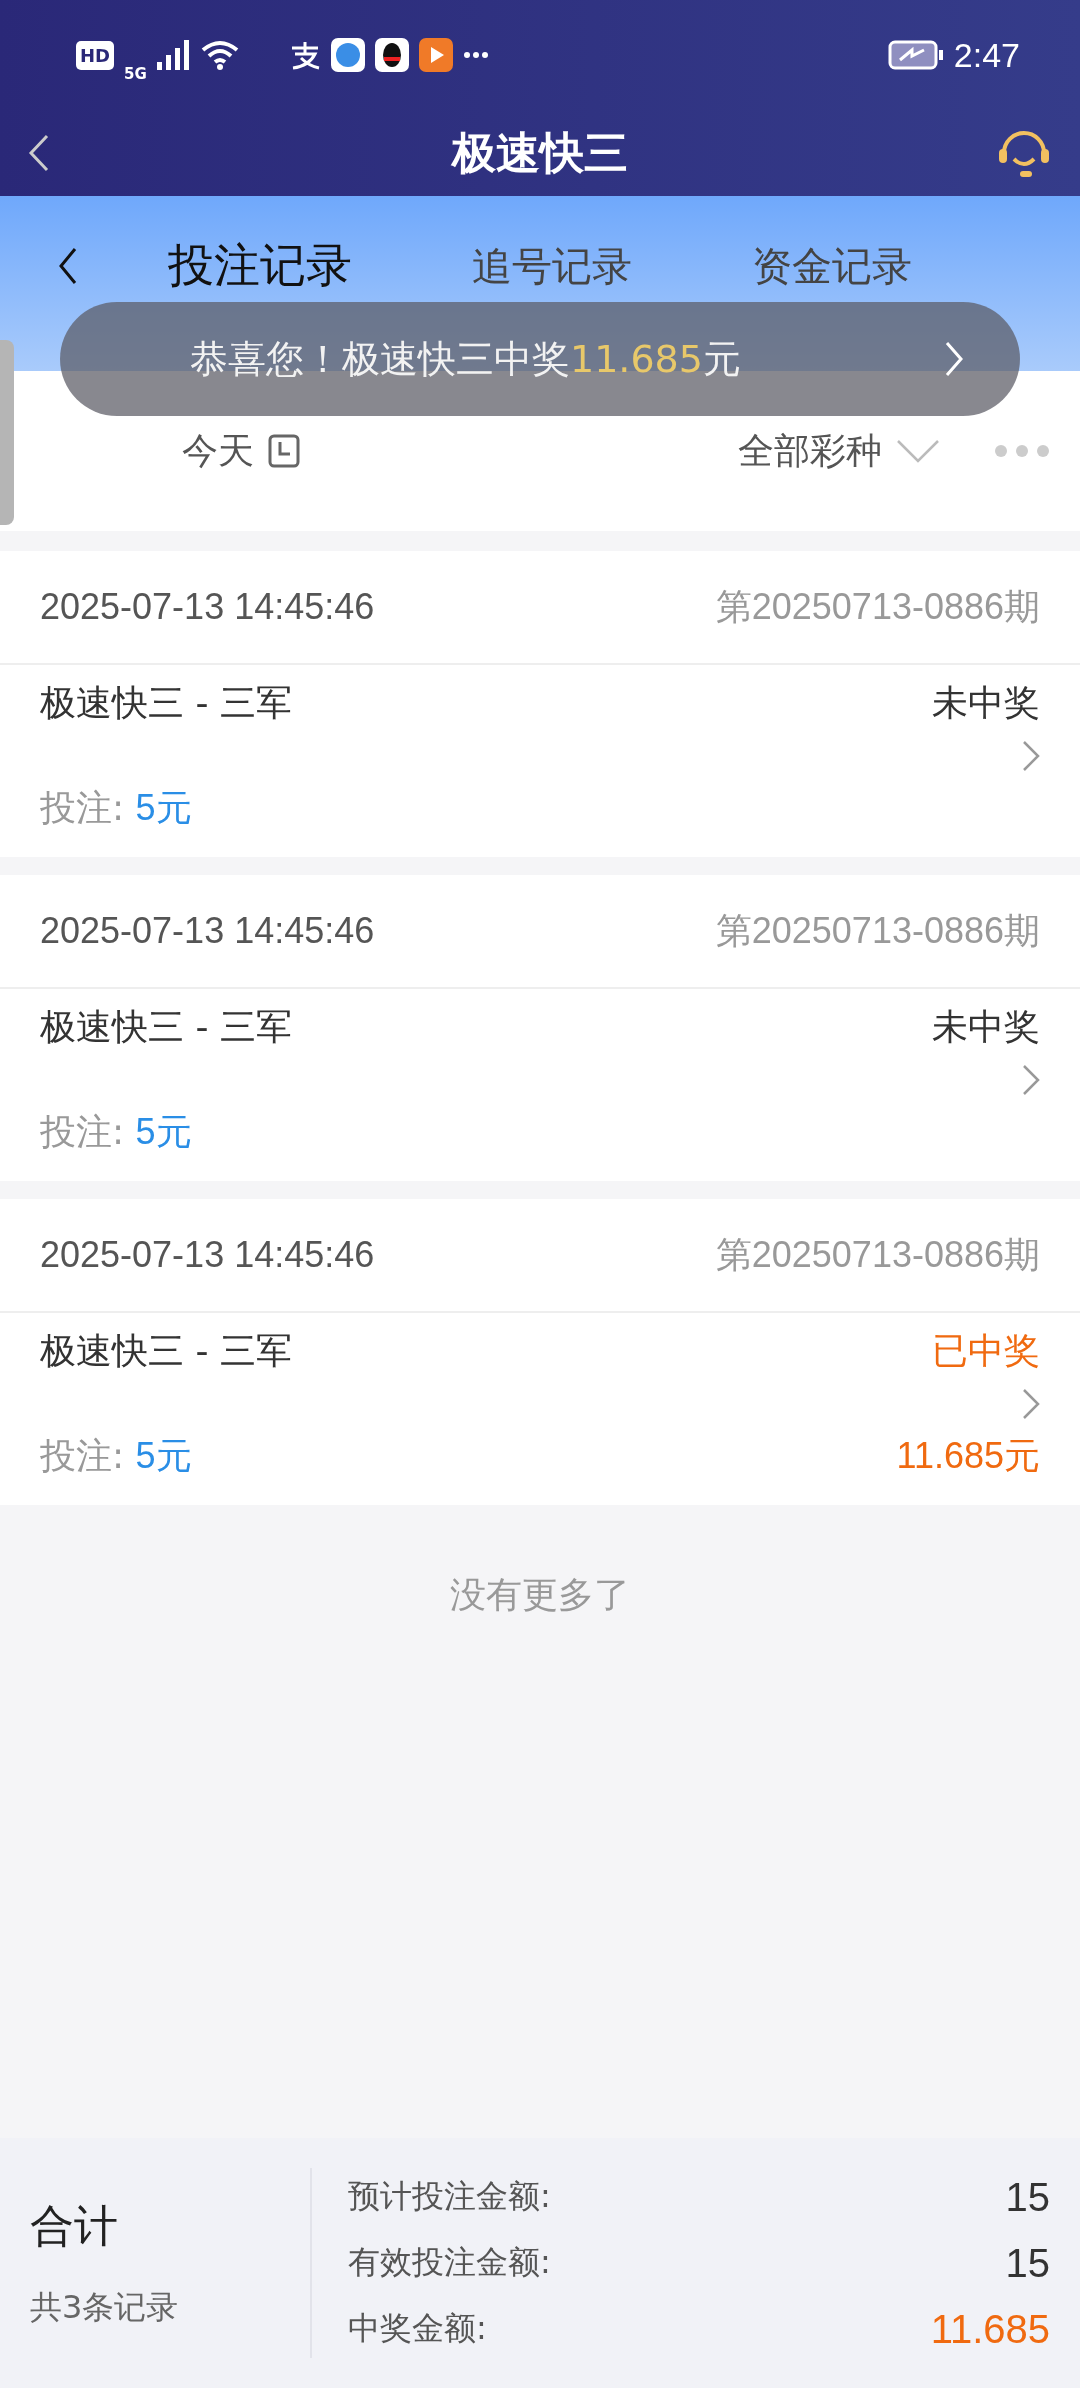 The image size is (1080, 2388). I want to click on battery-charging-icon, so click(915, 55).